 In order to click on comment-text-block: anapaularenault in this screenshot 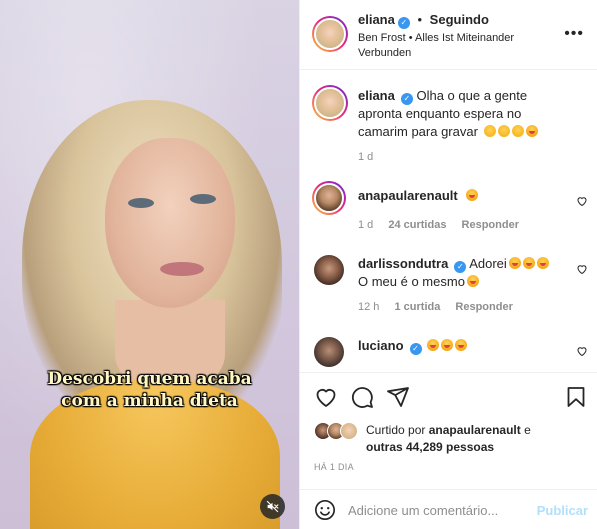, I will do `click(463, 196)`.